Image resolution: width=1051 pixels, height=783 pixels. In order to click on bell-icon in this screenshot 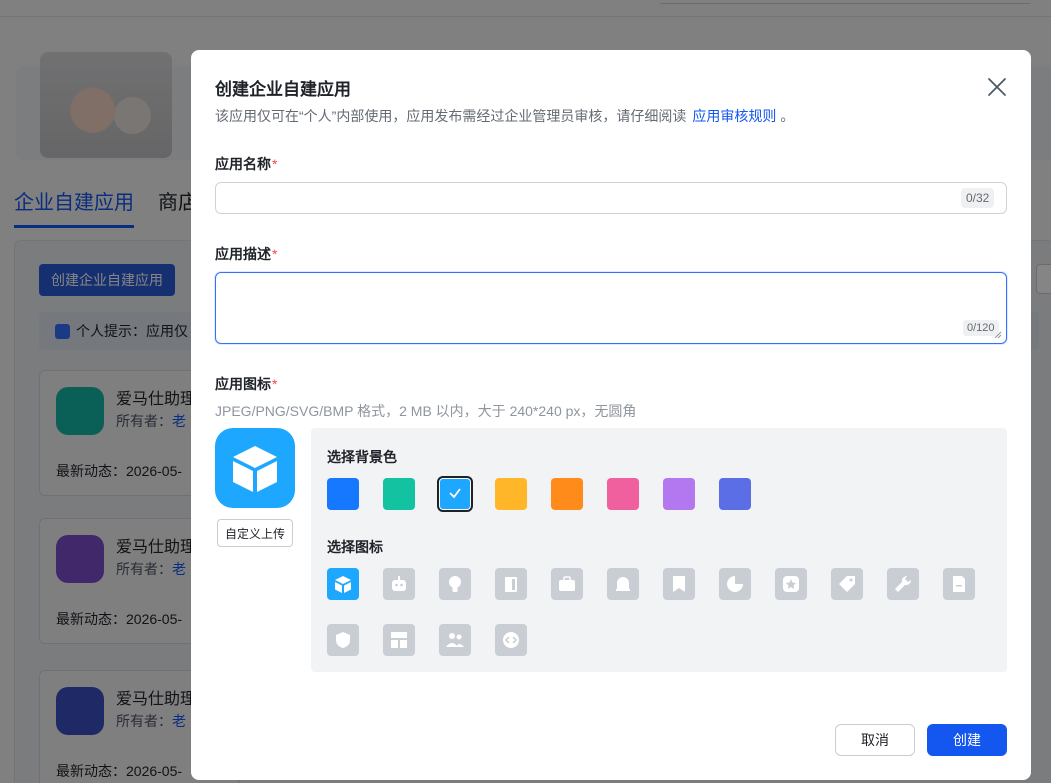, I will do `click(623, 584)`.